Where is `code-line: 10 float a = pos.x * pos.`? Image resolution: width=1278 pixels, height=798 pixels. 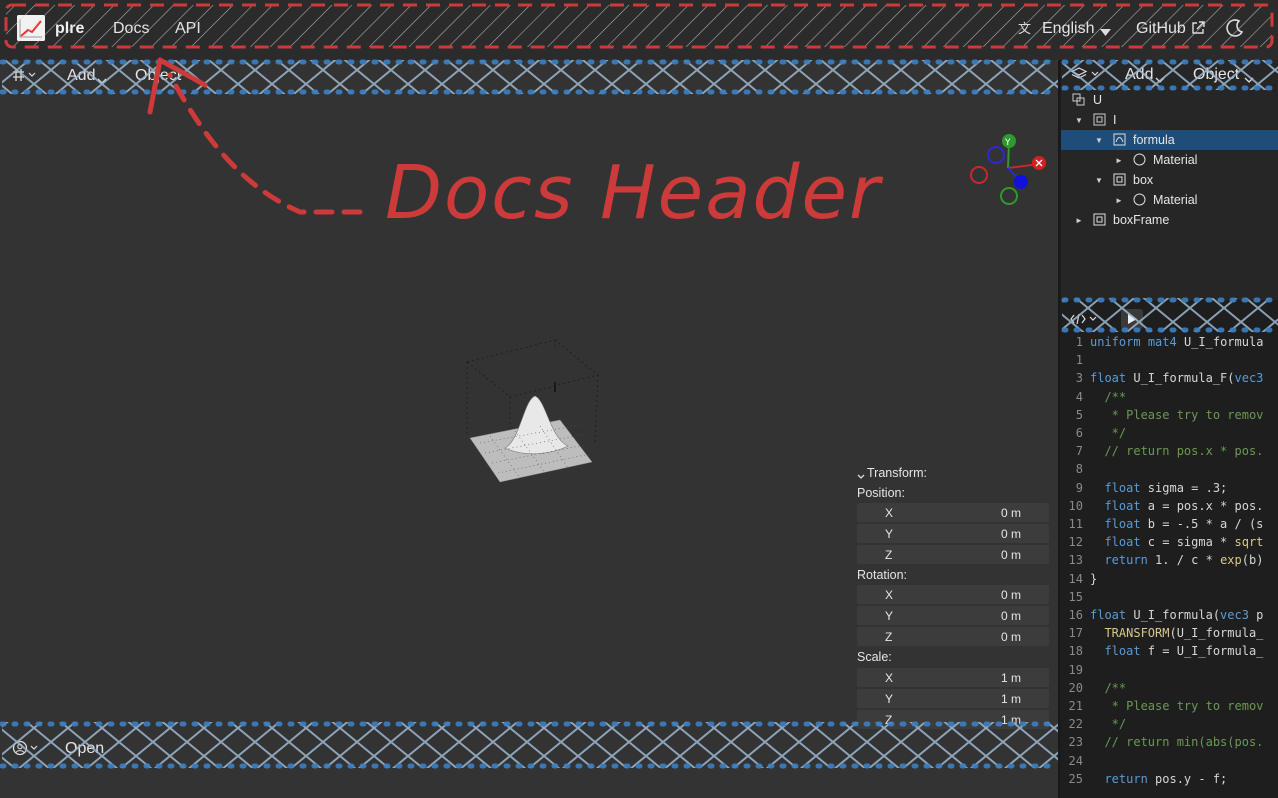 code-line: 10 float a = pos.x * pos. is located at coordinates (1169, 508).